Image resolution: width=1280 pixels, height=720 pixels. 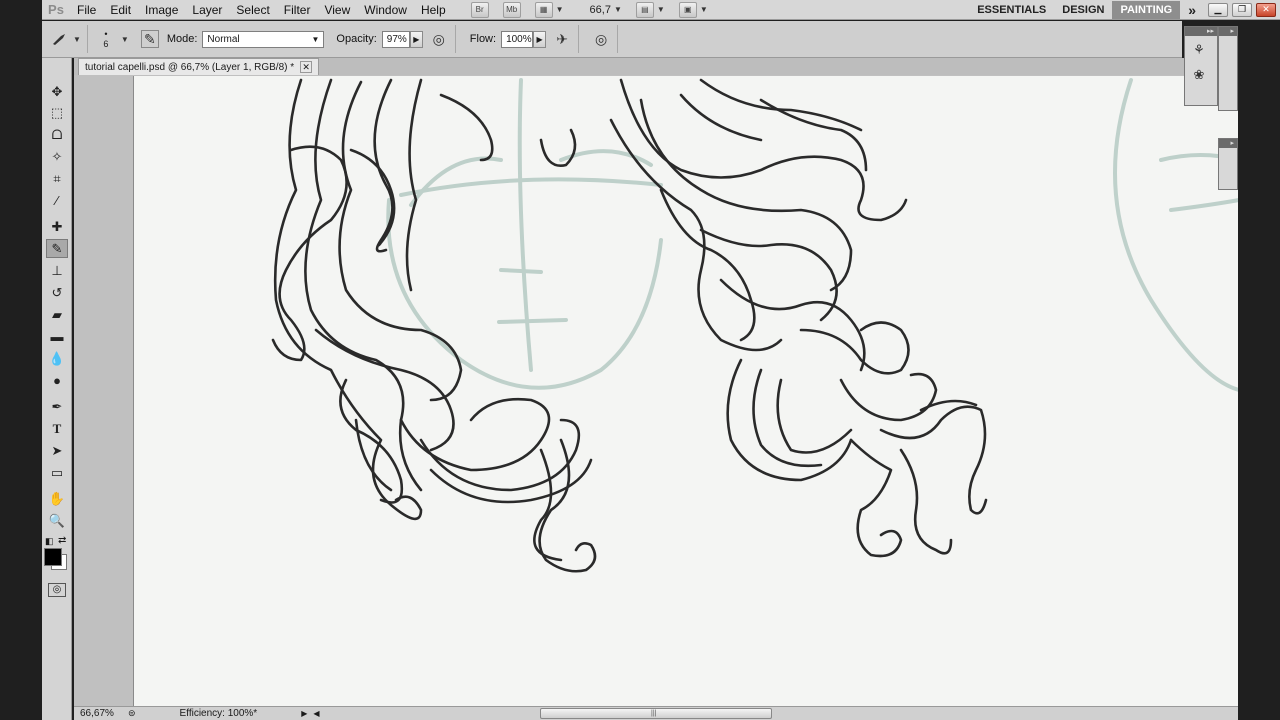 I want to click on eraser-tool: ▰, so click(x=57, y=314).